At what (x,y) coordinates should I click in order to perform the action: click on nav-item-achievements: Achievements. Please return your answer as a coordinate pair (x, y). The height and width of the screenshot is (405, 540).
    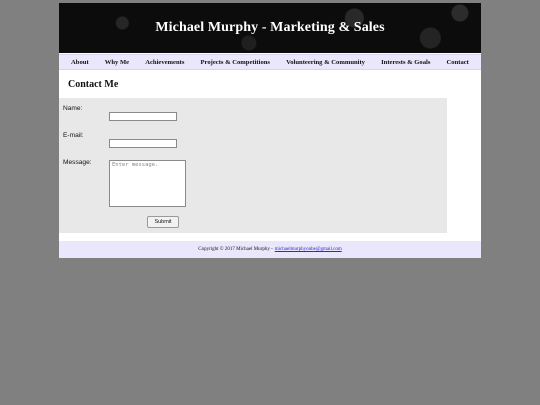
    Looking at the image, I should click on (164, 62).